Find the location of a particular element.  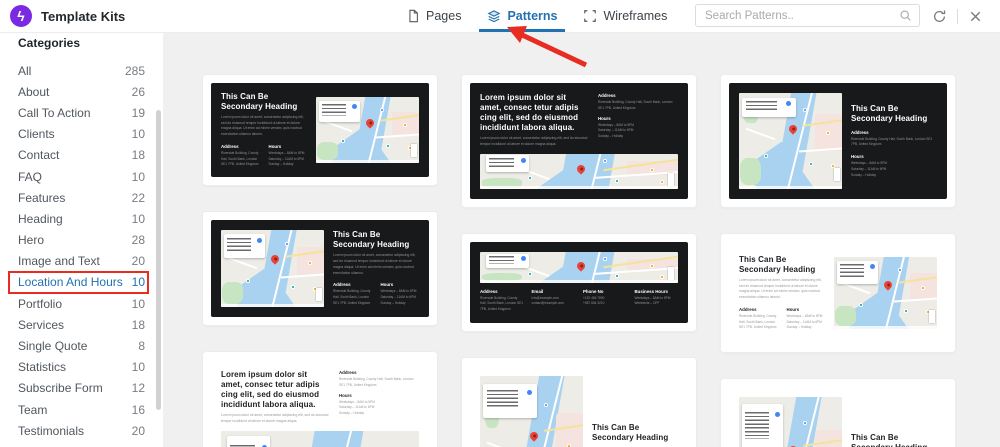

category-count: 285 is located at coordinates (134, 70).